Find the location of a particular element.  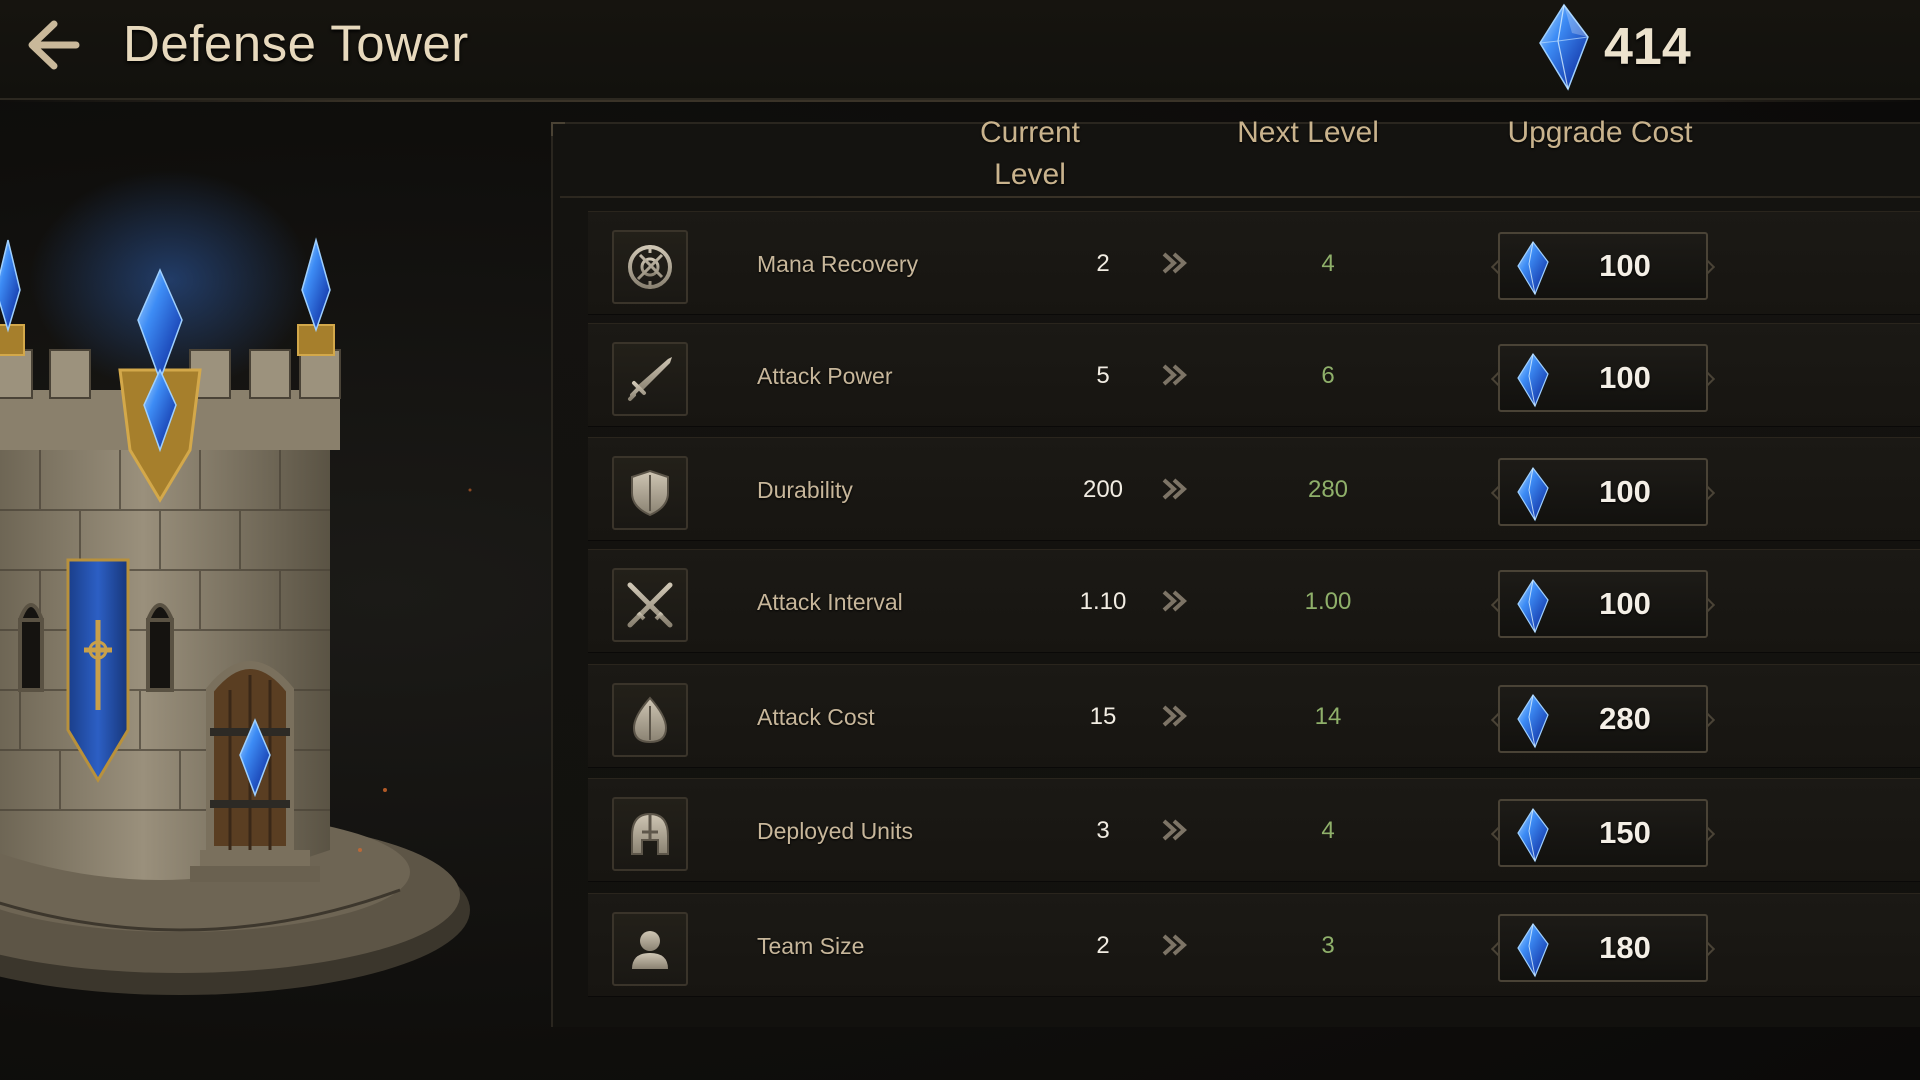

stat-name: Attack Power is located at coordinates (825, 376).